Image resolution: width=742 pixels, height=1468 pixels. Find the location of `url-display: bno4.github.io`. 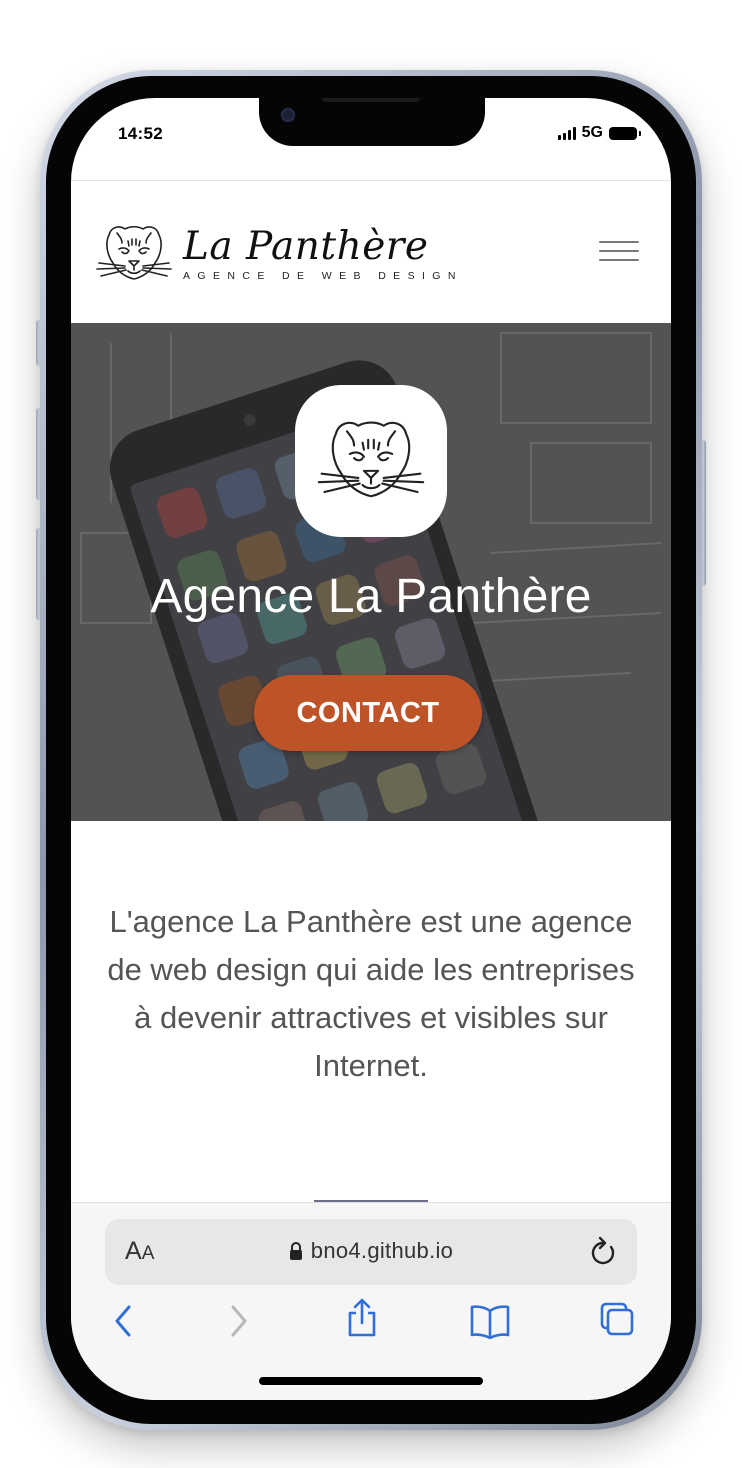

url-display: bno4.github.io is located at coordinates (371, 1251).